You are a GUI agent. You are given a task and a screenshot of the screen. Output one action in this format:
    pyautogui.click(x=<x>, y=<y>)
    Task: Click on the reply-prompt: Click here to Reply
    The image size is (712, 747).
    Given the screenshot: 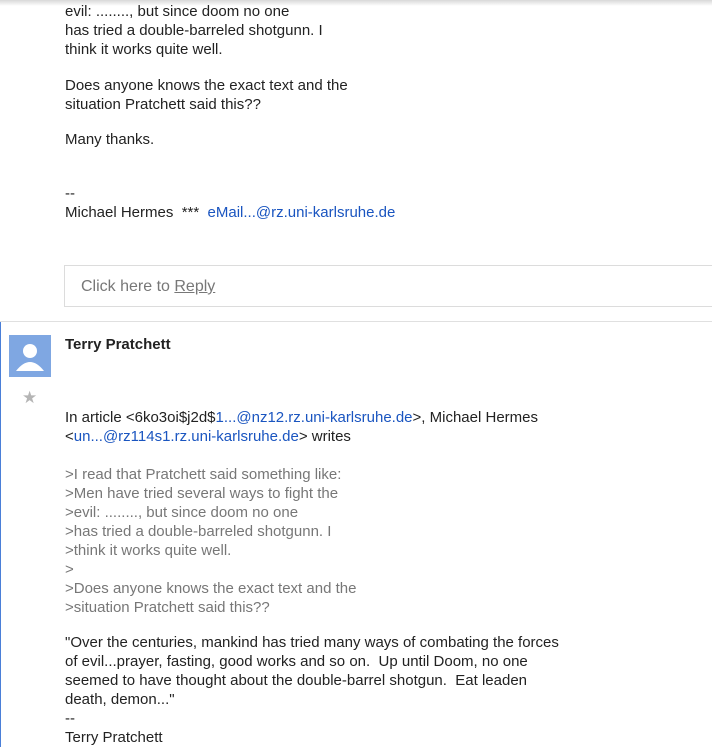 What is the action you would take?
    pyautogui.click(x=148, y=287)
    